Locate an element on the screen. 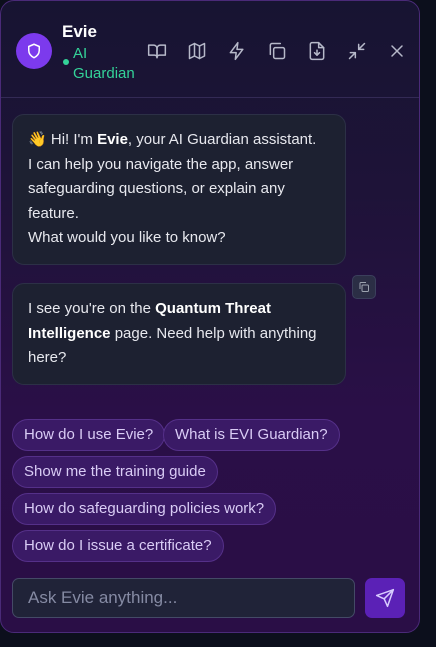  book-open-icon is located at coordinates (157, 51).